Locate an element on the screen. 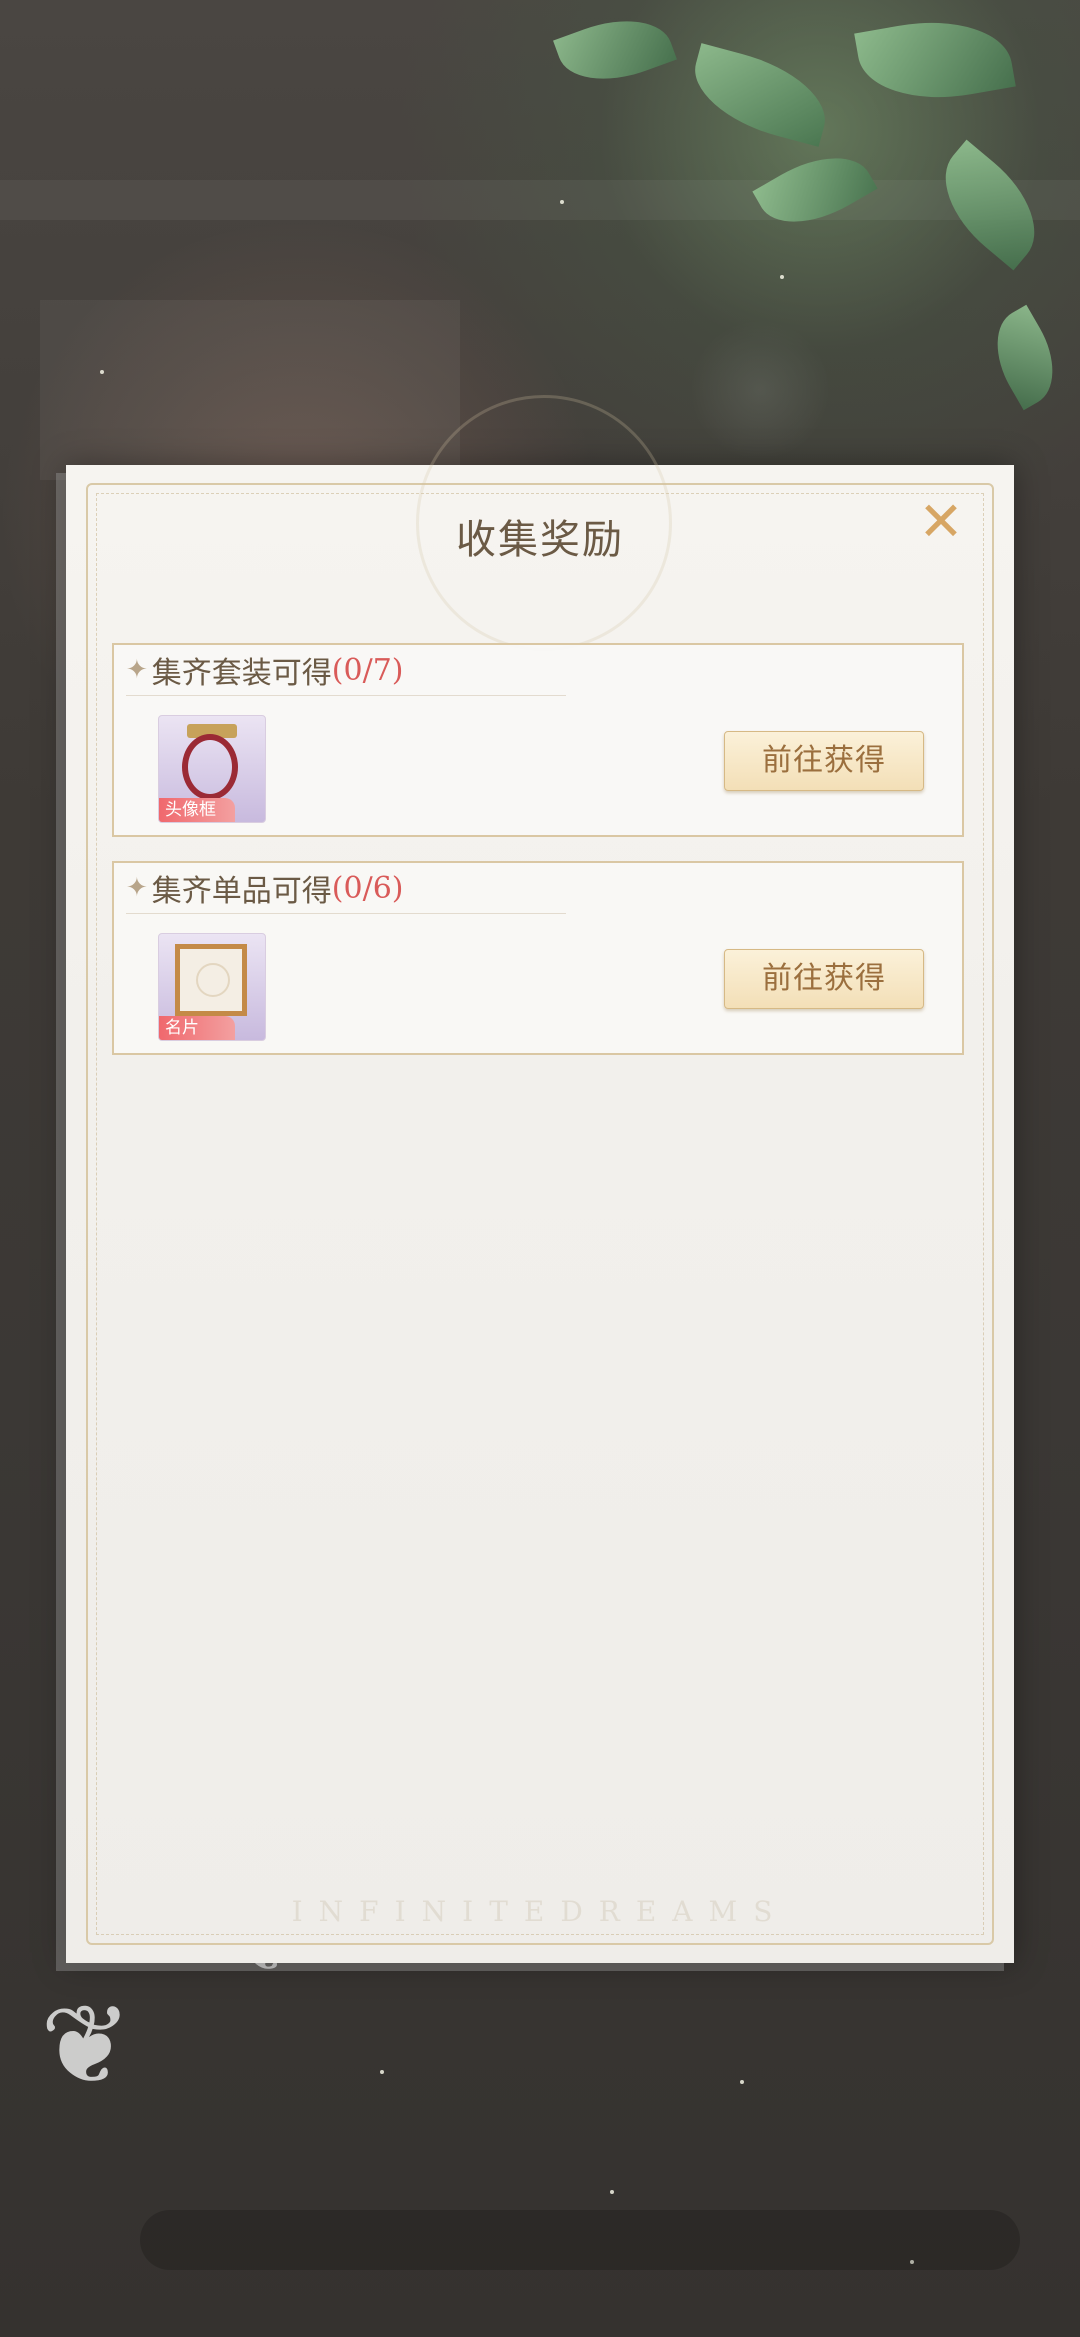 Image resolution: width=1080 pixels, height=2337 pixels. progress-count: (0/6) is located at coordinates (367, 888).